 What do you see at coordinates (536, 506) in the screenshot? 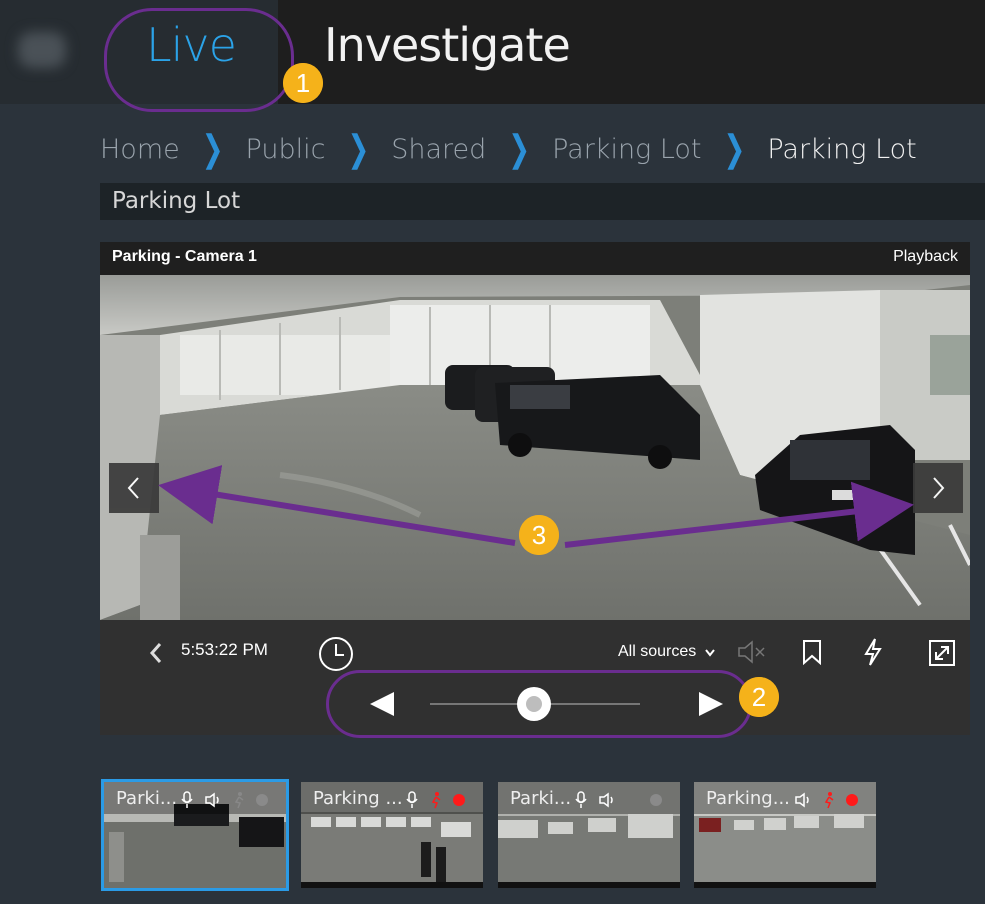
I see `callout-arrows` at bounding box center [536, 506].